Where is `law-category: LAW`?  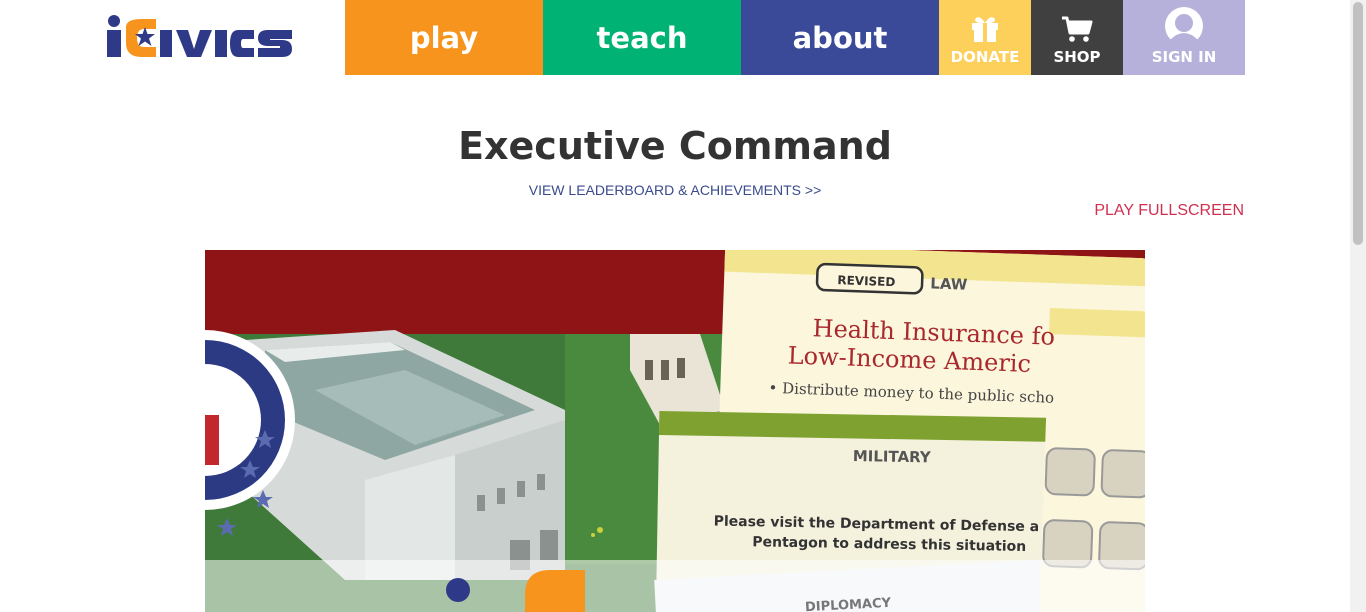
law-category: LAW is located at coordinates (949, 284).